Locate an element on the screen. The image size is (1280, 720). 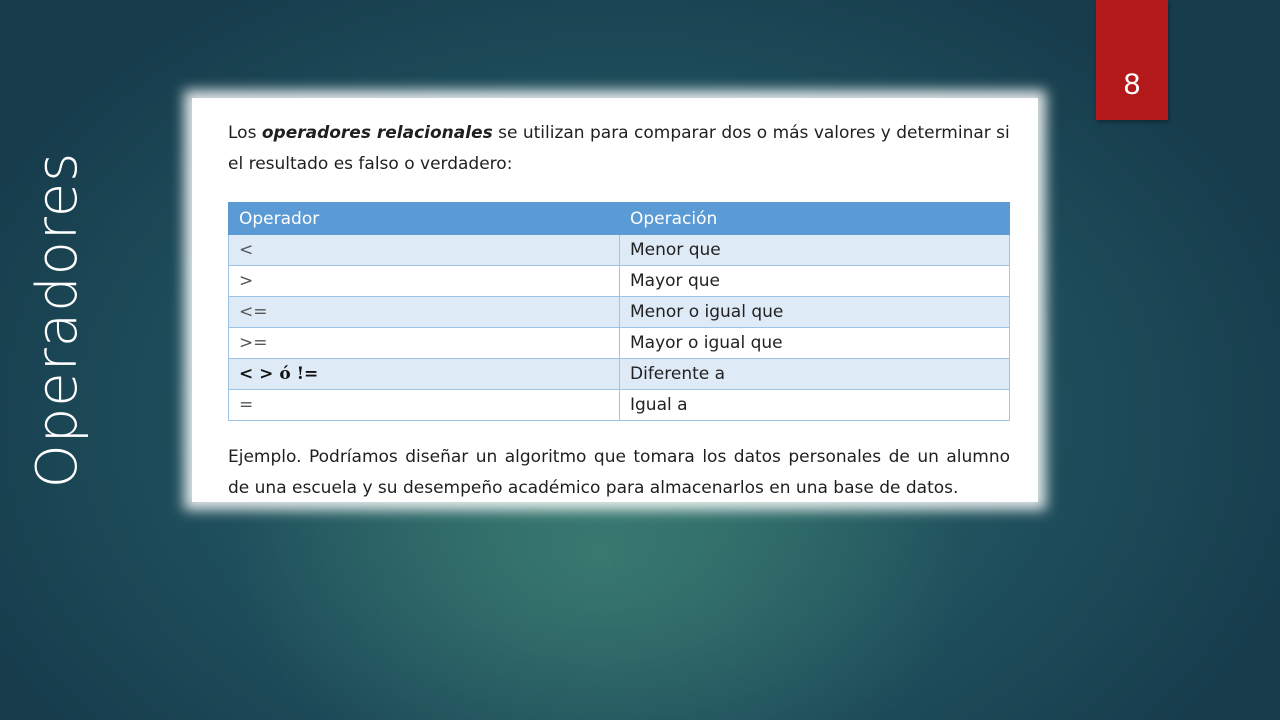
header-operador: Operador is located at coordinates (424, 218).